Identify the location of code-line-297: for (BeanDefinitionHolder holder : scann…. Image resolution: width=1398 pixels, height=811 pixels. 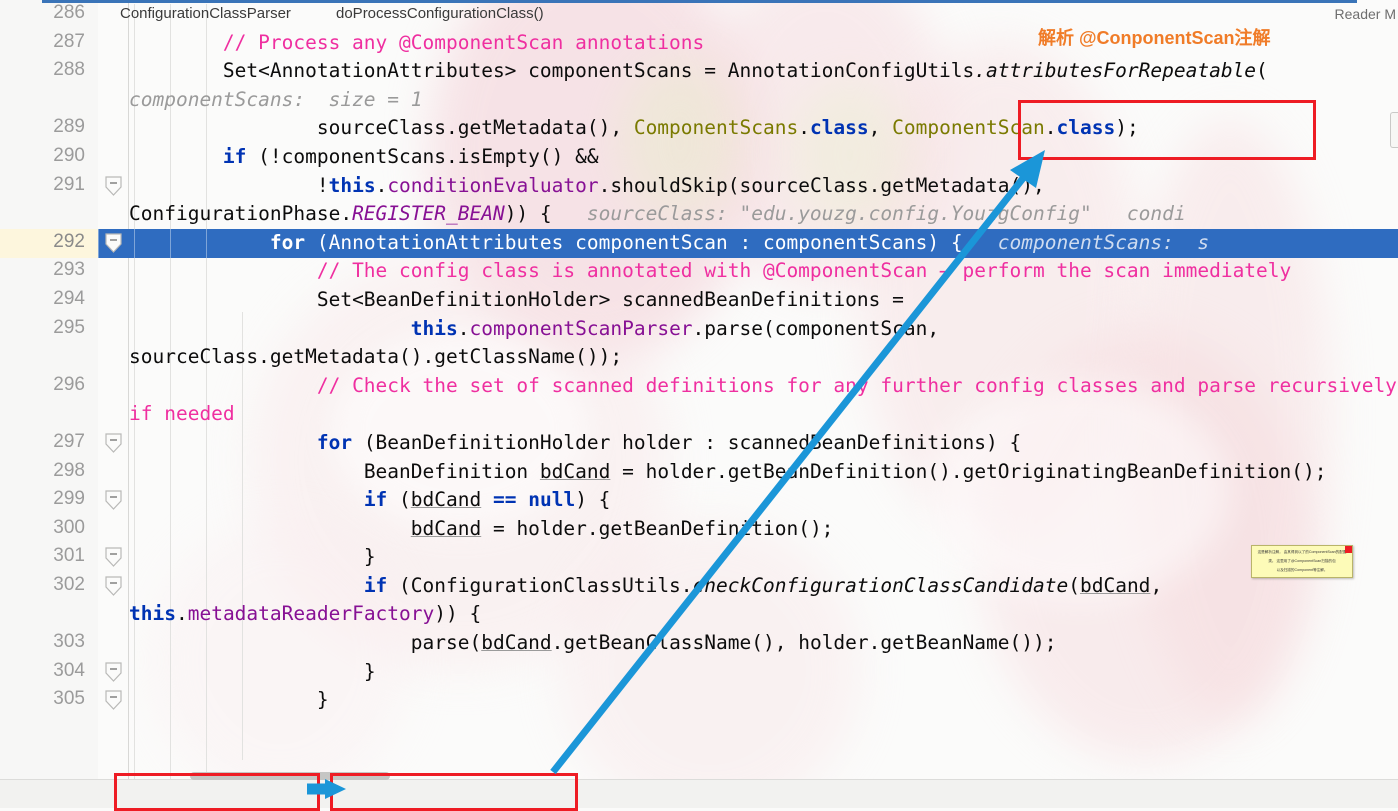
(763, 443).